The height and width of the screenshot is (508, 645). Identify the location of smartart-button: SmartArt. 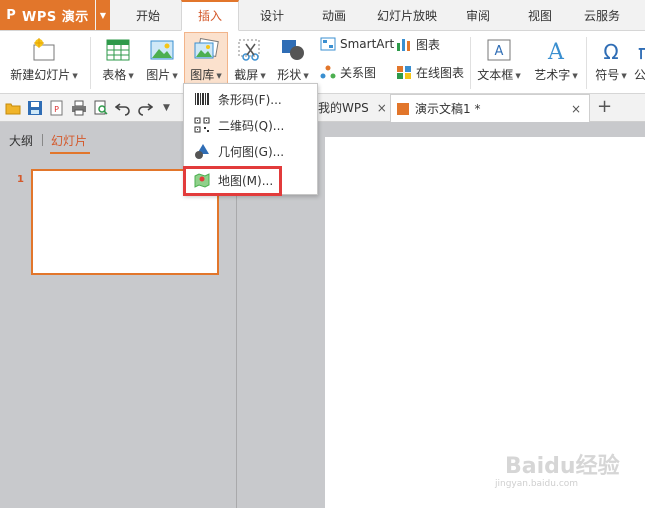
(357, 44).